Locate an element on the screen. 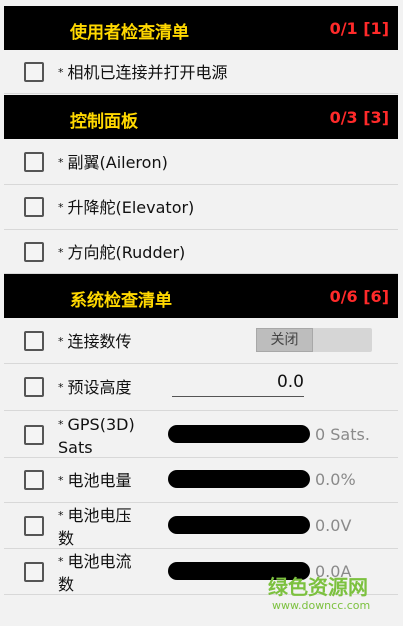 This screenshot has height=626, width=403. battery-voltage-bar is located at coordinates (239, 525).